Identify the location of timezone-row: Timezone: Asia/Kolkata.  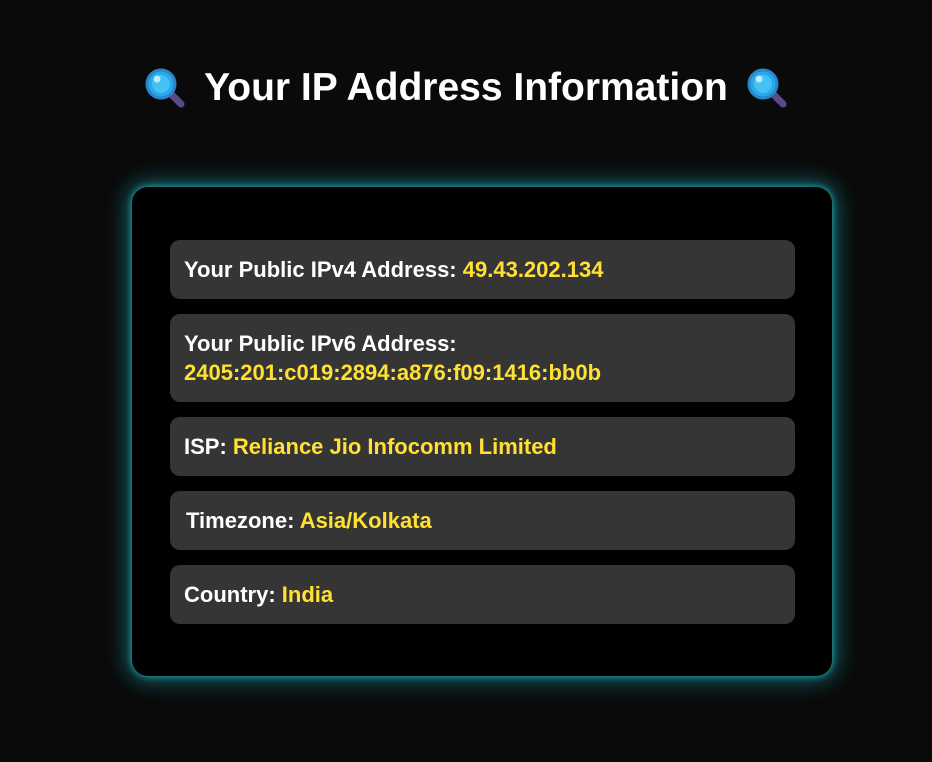
(482, 520).